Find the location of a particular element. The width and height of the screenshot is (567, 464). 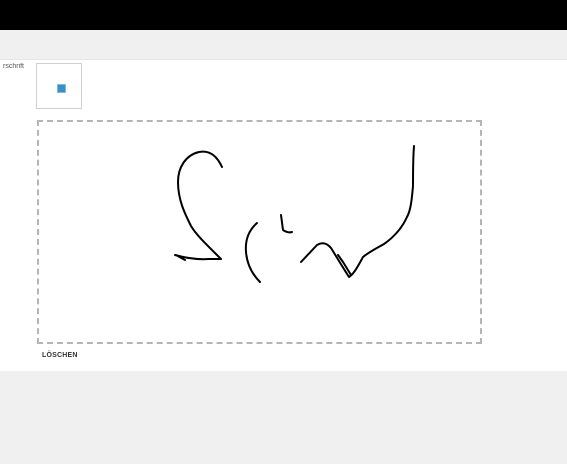

signature-drawing is located at coordinates (294, 214).